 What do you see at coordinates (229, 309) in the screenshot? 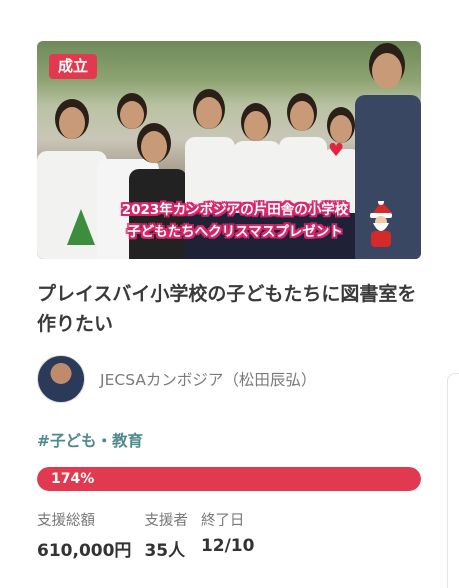
I see `project-title: プレイスバイ小学校の子どもたちに図書室を作りたい` at bounding box center [229, 309].